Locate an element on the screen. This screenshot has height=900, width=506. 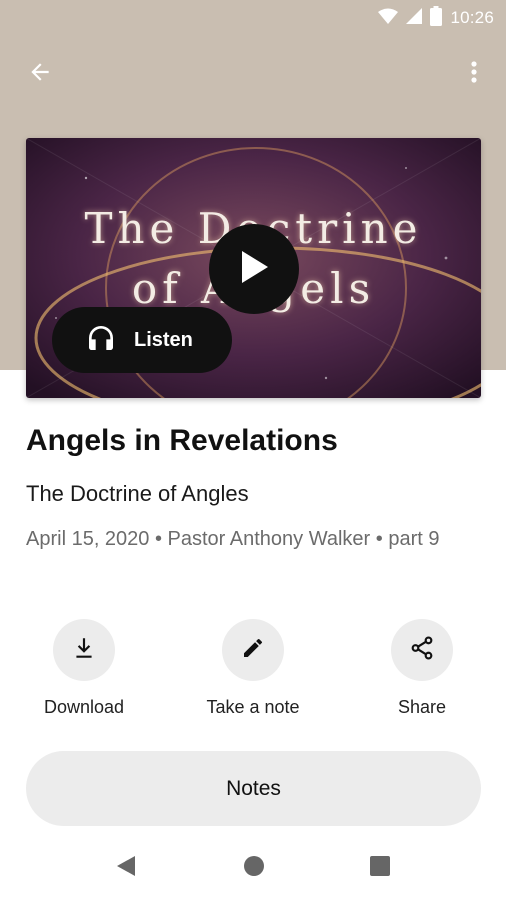
share-button: Share is located at coordinates (422, 668).